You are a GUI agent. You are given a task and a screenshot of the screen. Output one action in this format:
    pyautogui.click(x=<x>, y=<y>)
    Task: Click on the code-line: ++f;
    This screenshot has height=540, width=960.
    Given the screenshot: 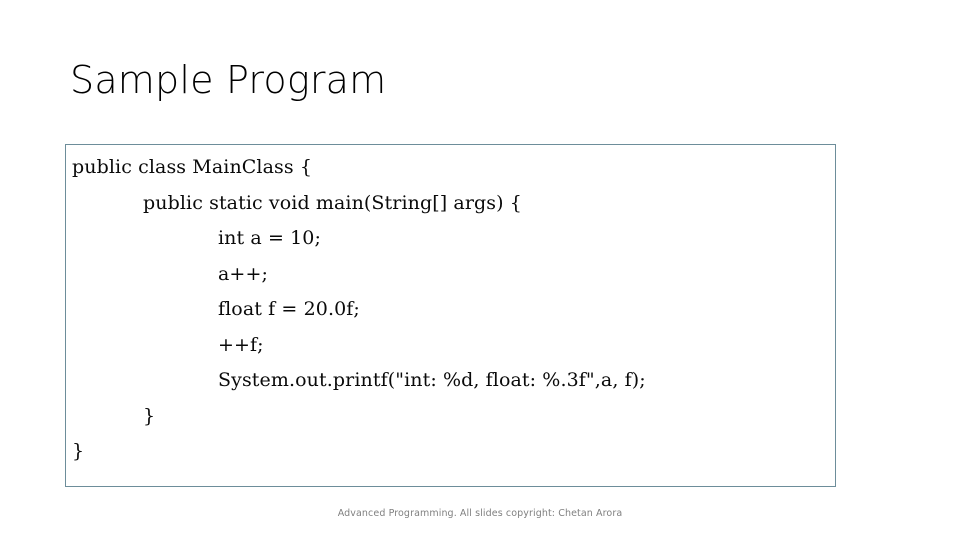 What is the action you would take?
    pyautogui.click(x=241, y=344)
    